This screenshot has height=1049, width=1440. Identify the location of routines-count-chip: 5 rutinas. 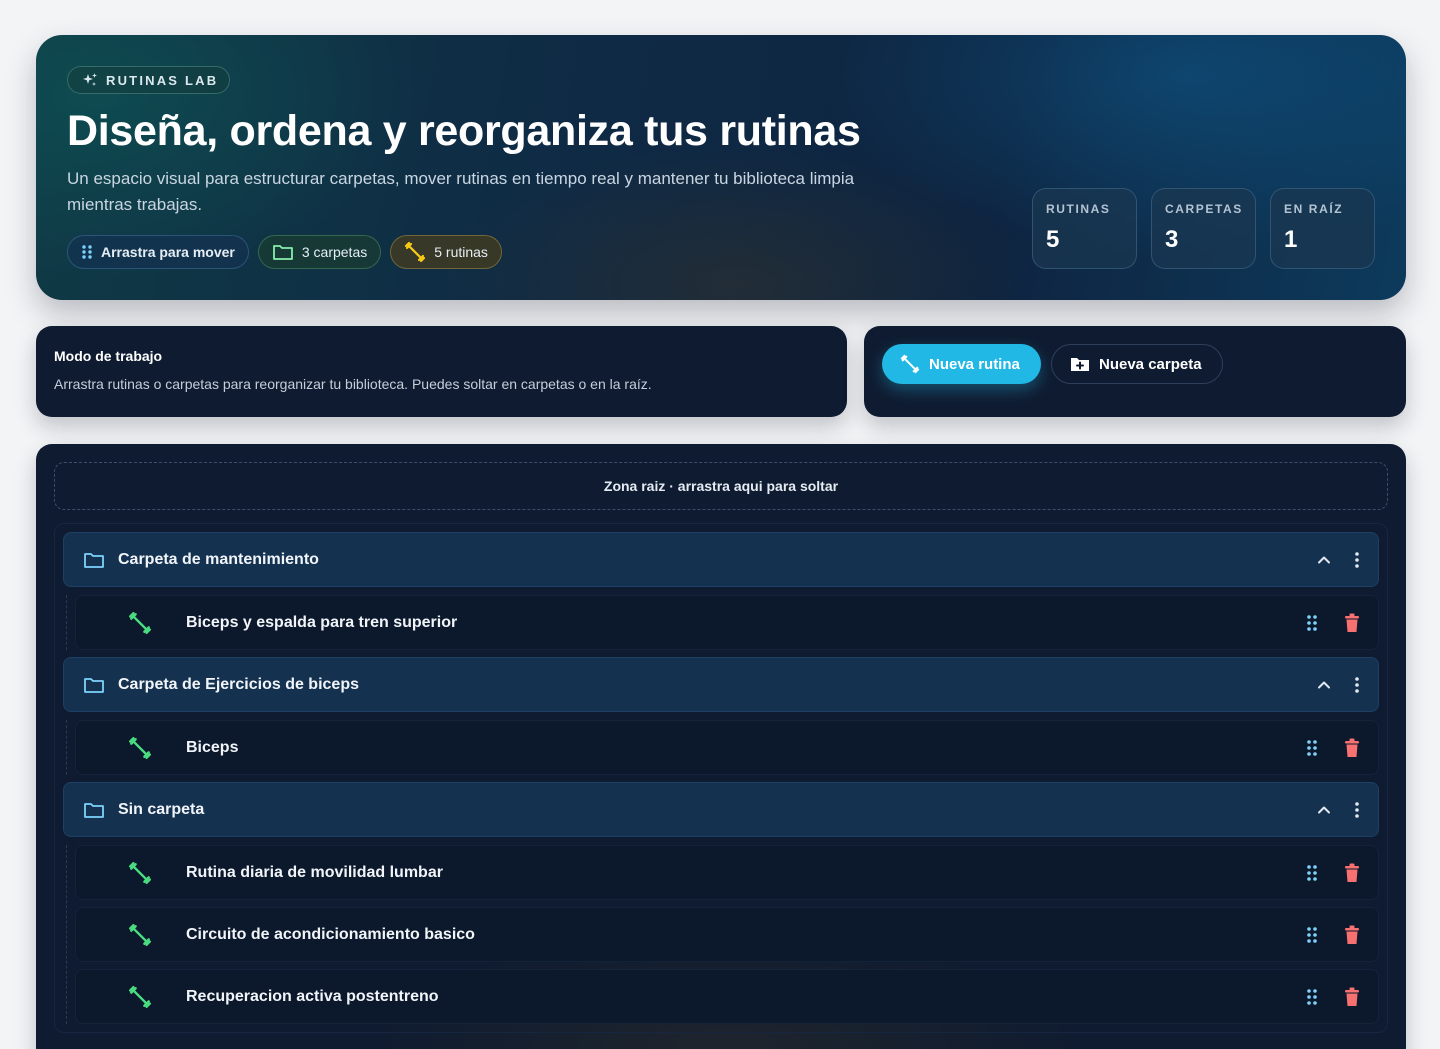
(446, 252).